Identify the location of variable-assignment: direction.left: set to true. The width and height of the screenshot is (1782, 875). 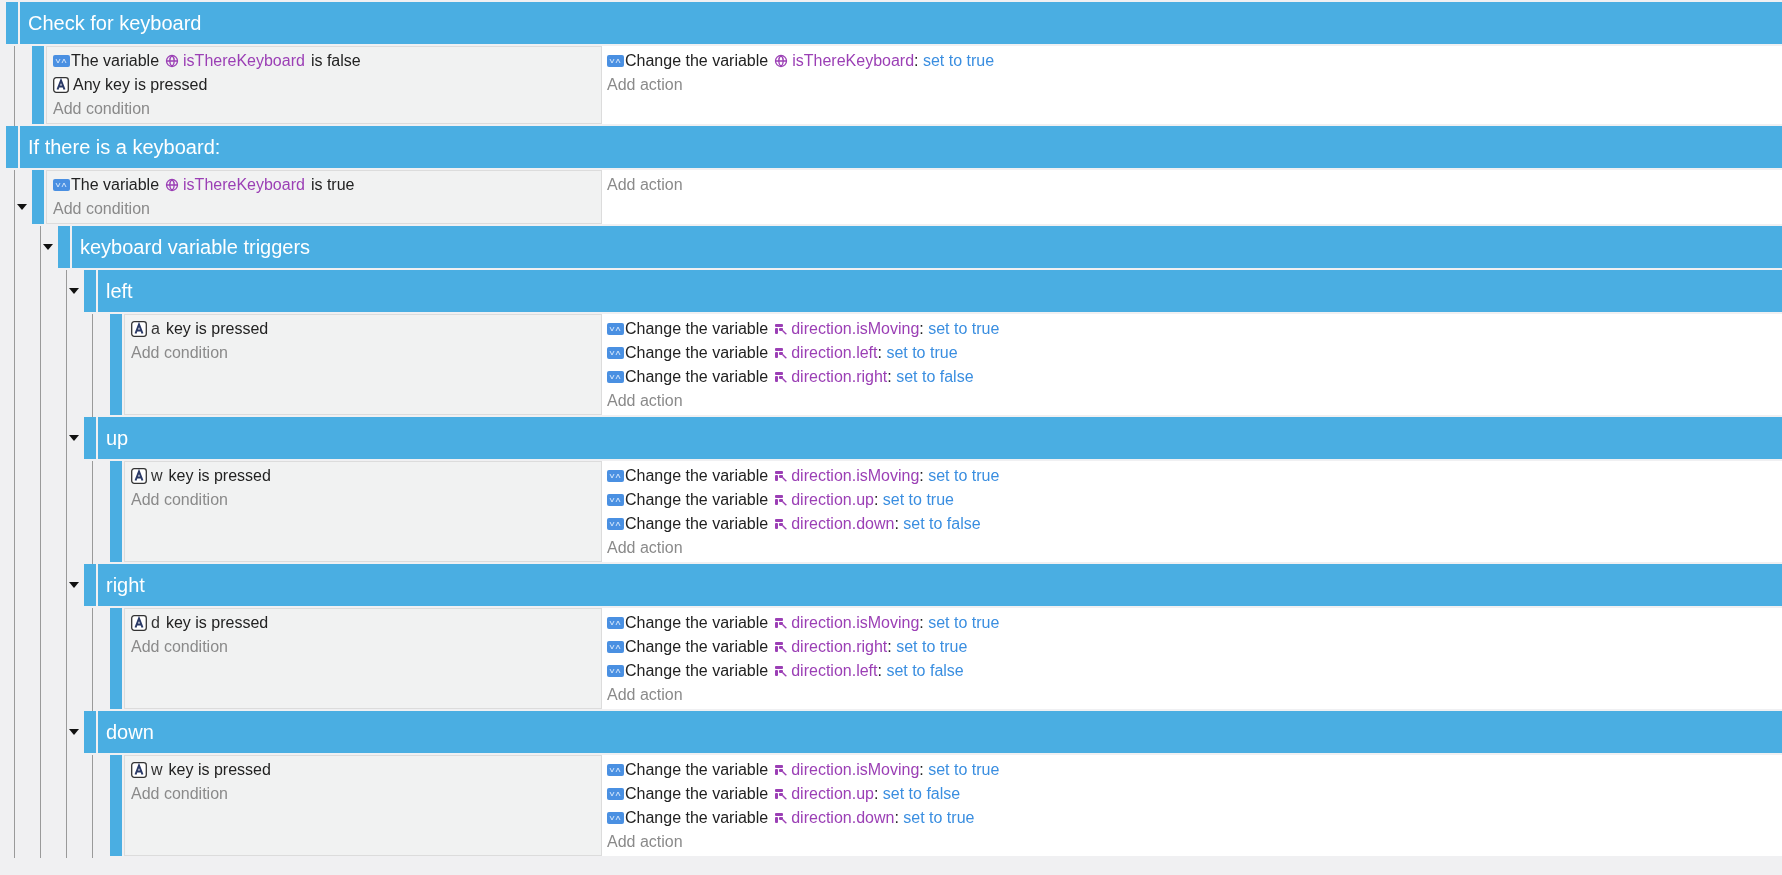
(874, 353).